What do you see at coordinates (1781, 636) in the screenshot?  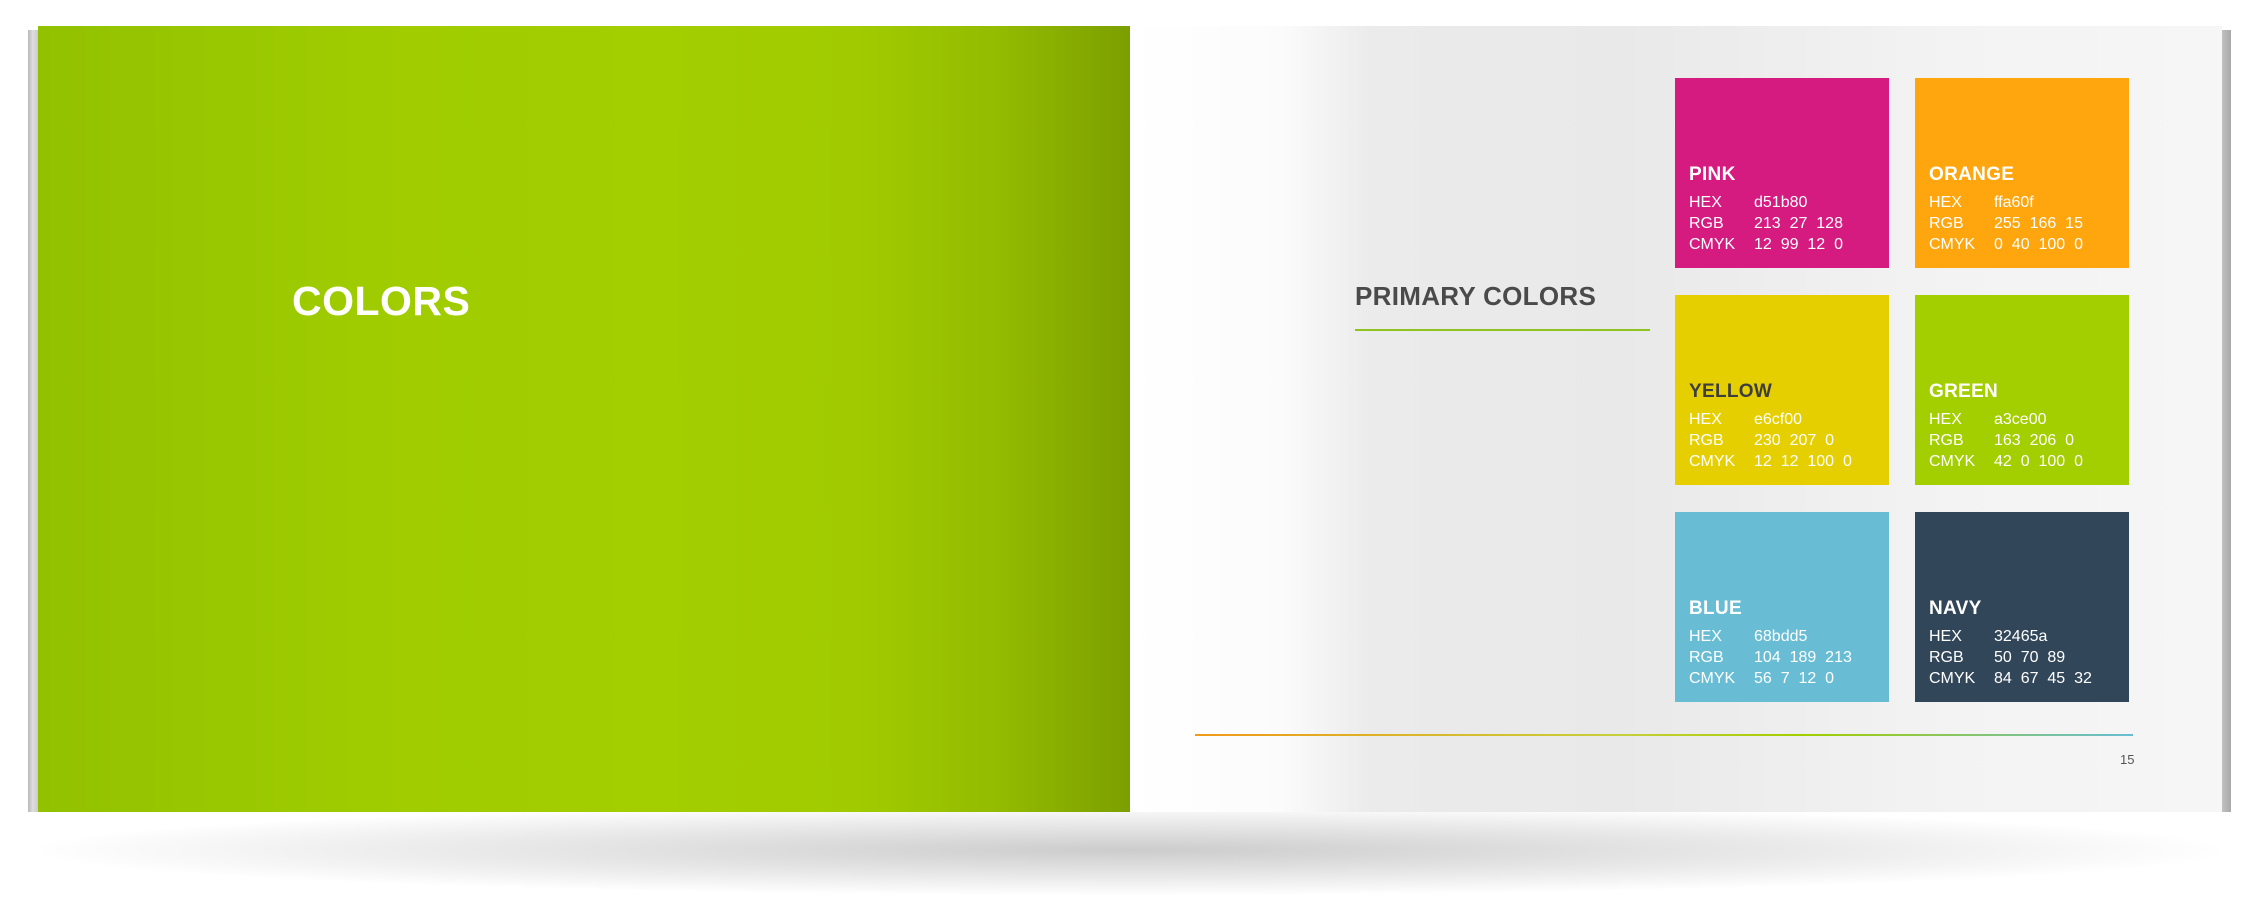 I see `swatch-value: 68bdd5` at bounding box center [1781, 636].